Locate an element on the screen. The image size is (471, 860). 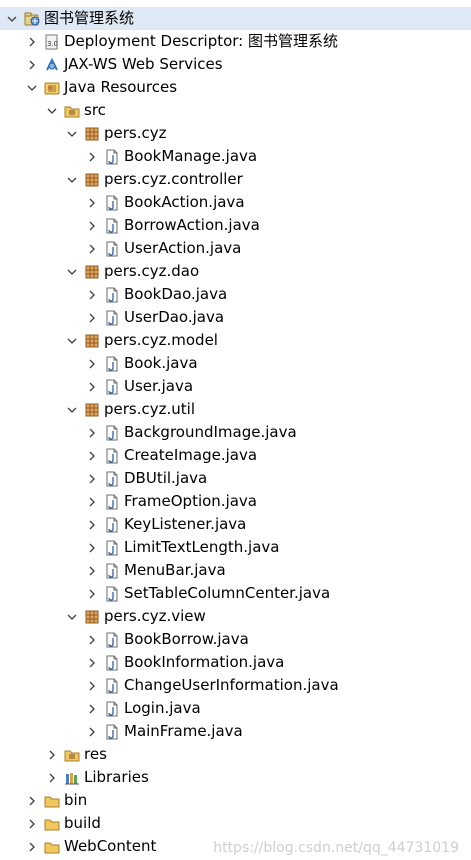
tree-node: KeyListener.java is located at coordinates (235, 524).